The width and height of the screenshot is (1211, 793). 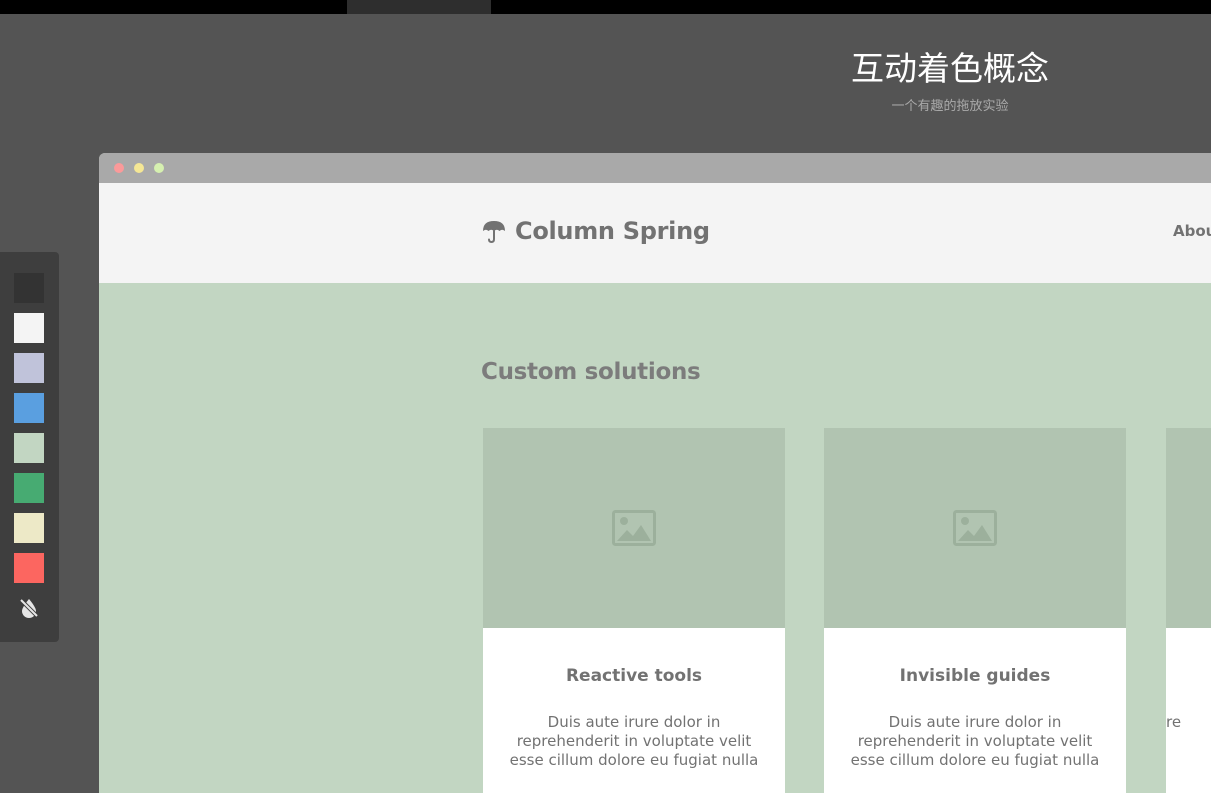 What do you see at coordinates (612, 231) in the screenshot?
I see `logo-text: Column Spring` at bounding box center [612, 231].